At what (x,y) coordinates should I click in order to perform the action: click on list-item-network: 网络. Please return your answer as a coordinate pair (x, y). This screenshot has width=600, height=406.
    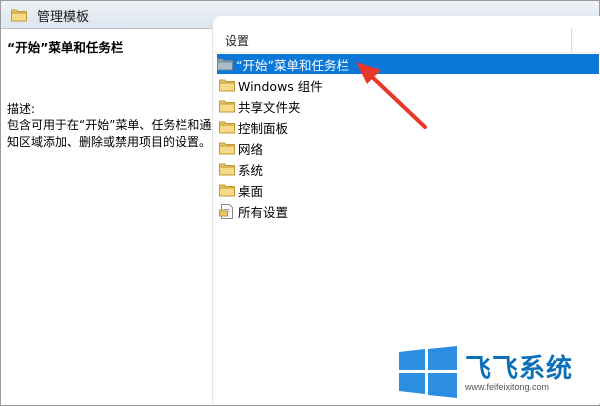
    Looking at the image, I should click on (409, 148).